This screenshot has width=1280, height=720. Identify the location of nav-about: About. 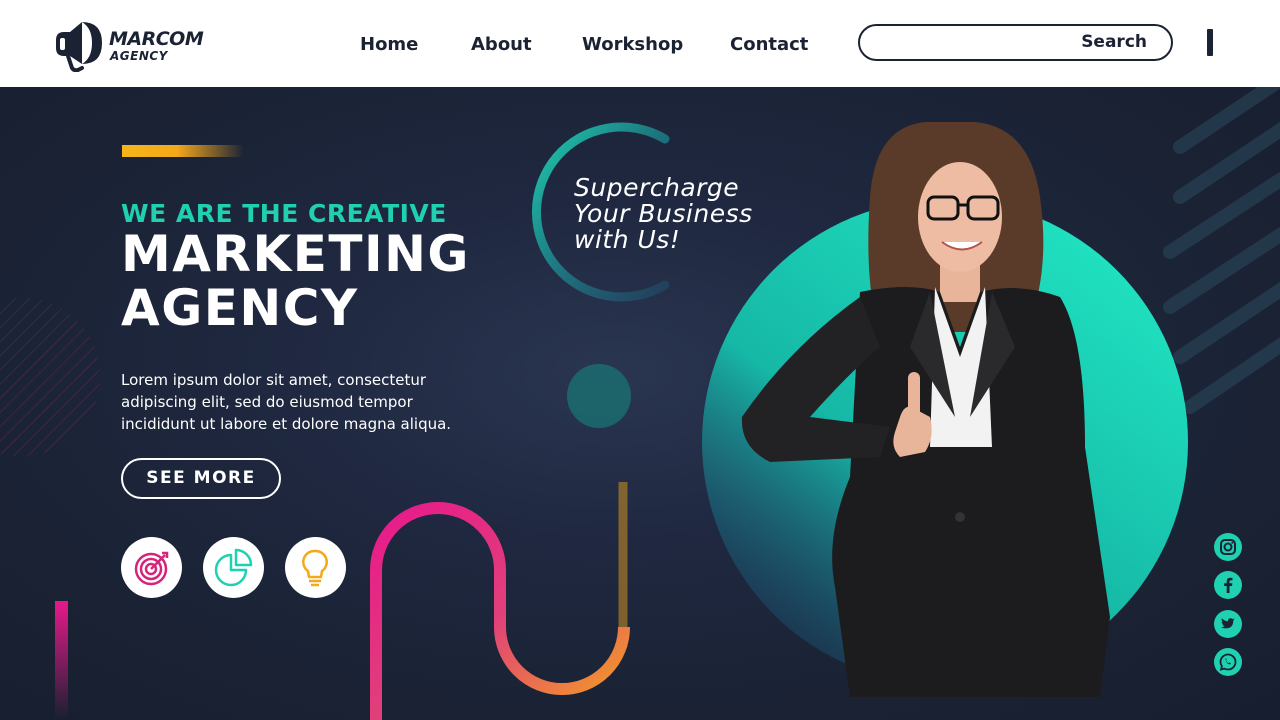
(501, 44).